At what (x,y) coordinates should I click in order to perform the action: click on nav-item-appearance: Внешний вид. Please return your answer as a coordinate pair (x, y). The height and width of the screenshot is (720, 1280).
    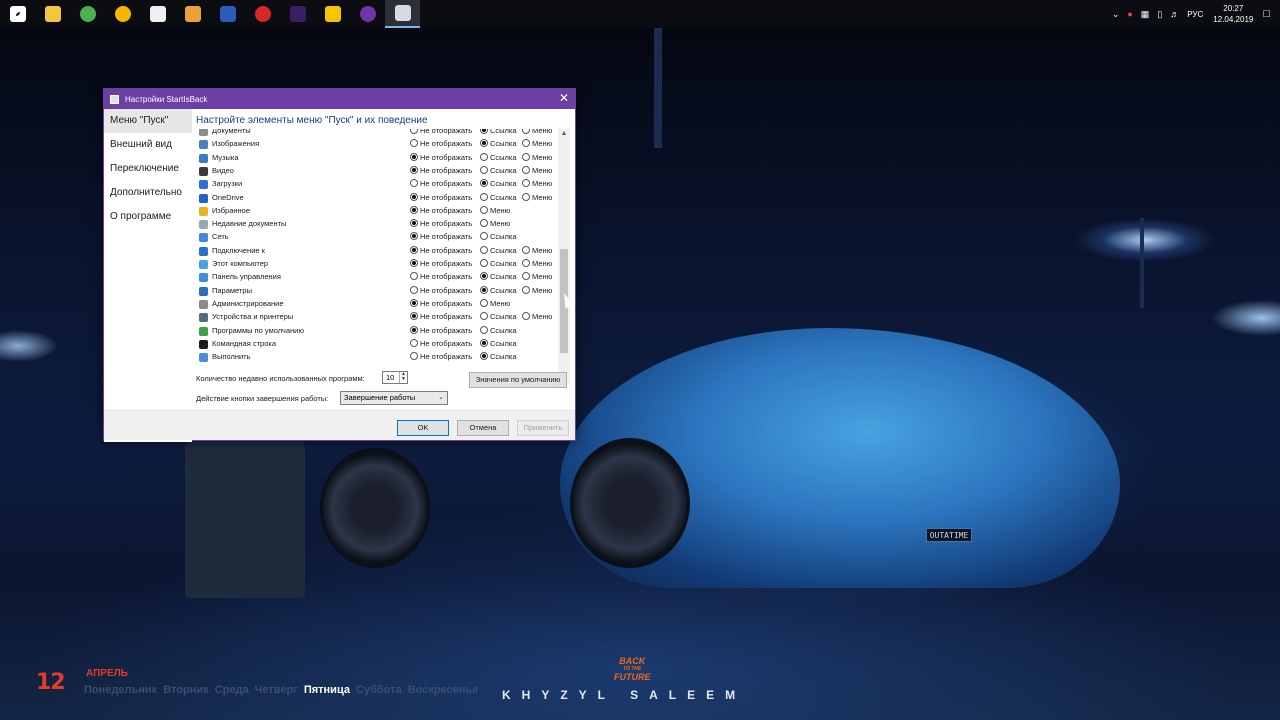
    Looking at the image, I should click on (148, 145).